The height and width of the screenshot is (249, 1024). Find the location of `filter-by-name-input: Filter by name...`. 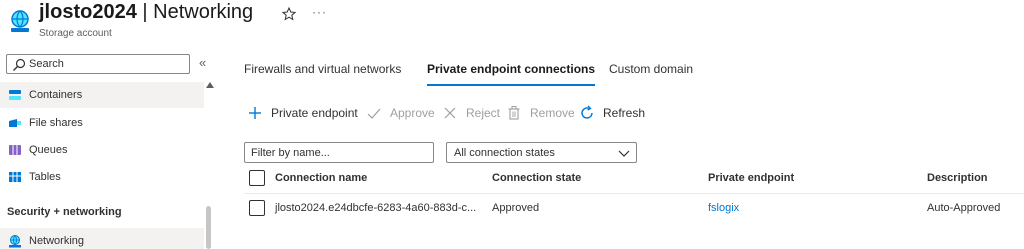

filter-by-name-input: Filter by name... is located at coordinates (339, 152).